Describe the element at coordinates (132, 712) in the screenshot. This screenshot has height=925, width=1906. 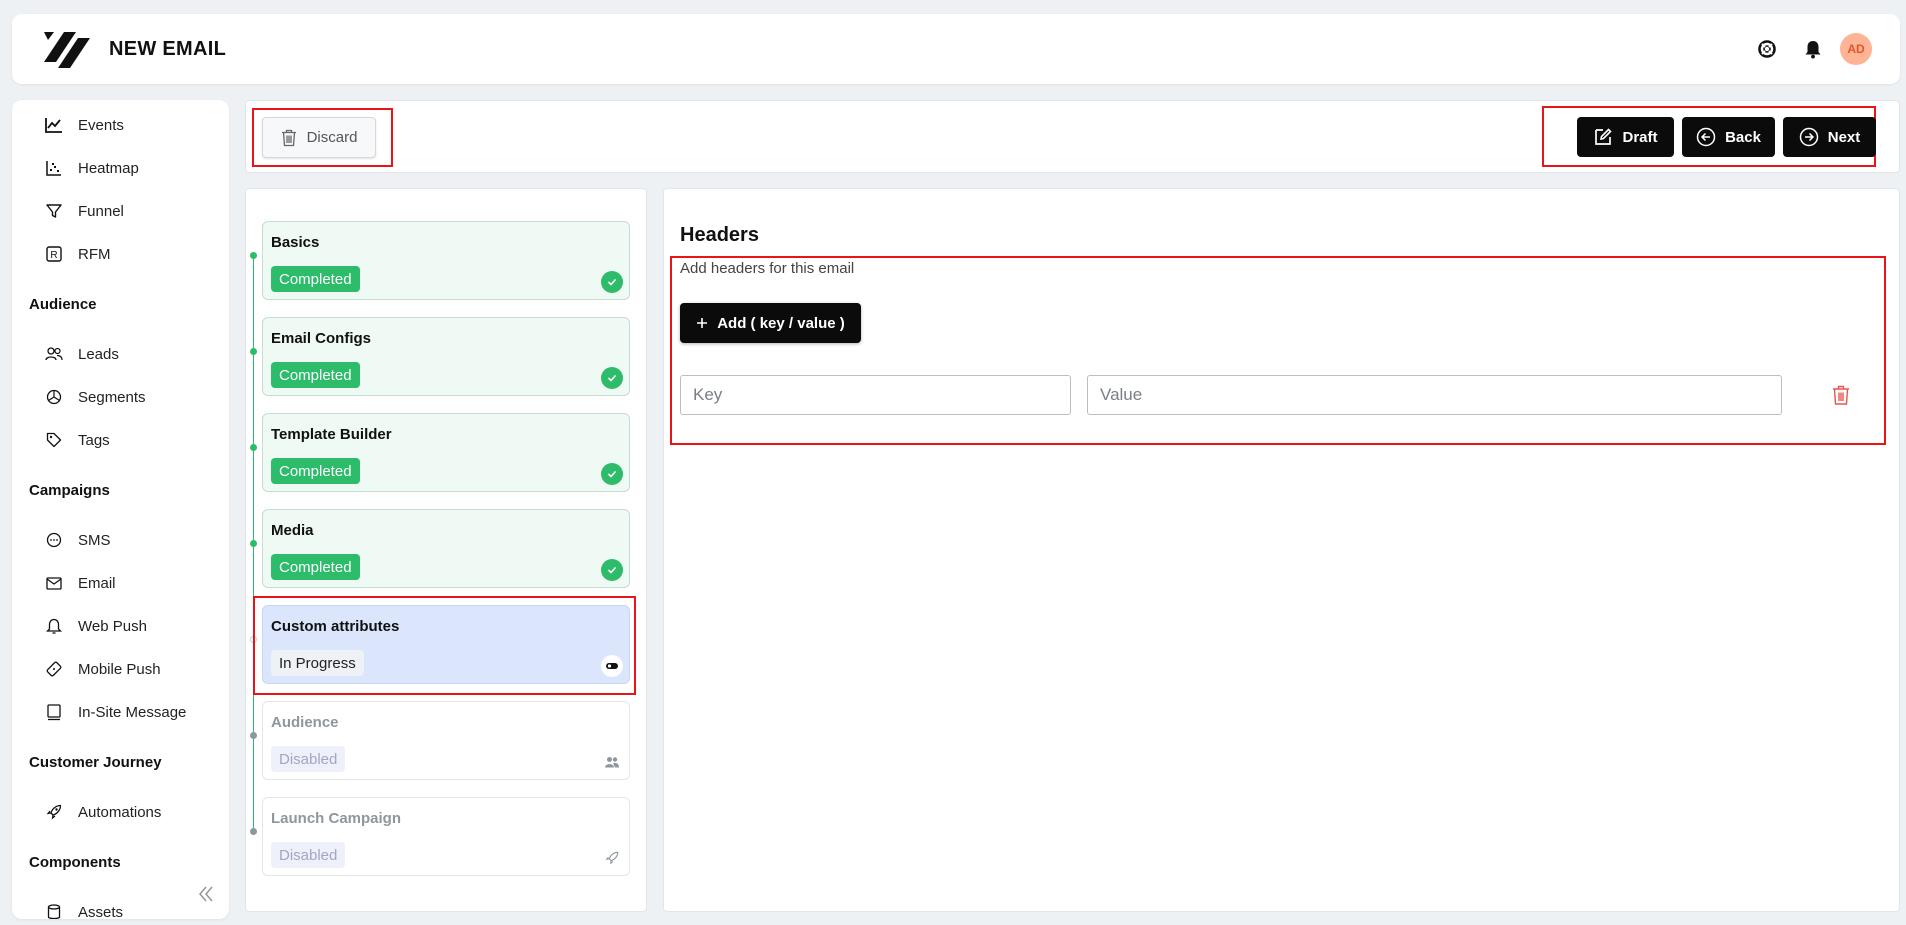
I see `sidebar-item-label: In-Site Message` at that location.